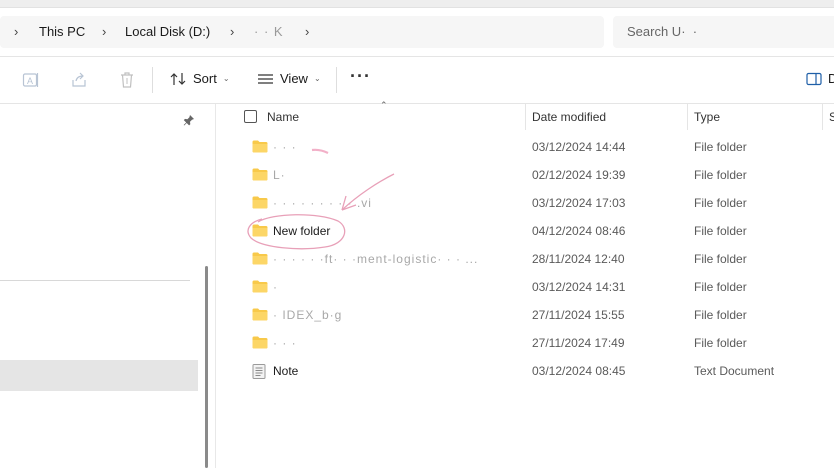 The width and height of the screenshot is (834, 468). What do you see at coordinates (294, 78) in the screenshot?
I see `view-label: View` at bounding box center [294, 78].